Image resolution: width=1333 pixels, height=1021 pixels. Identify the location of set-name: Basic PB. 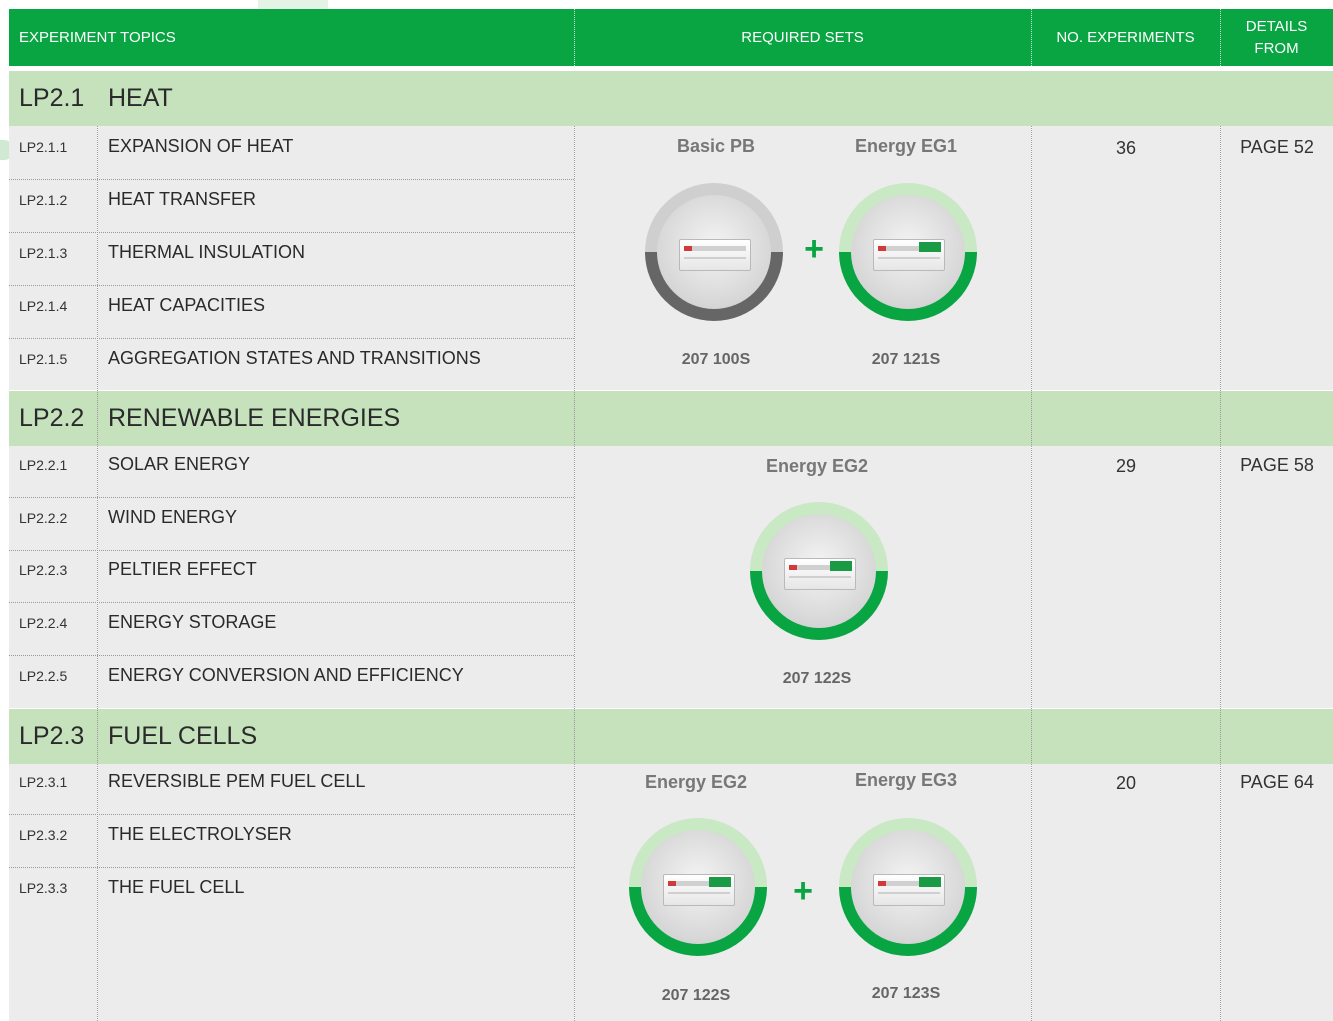
(716, 146).